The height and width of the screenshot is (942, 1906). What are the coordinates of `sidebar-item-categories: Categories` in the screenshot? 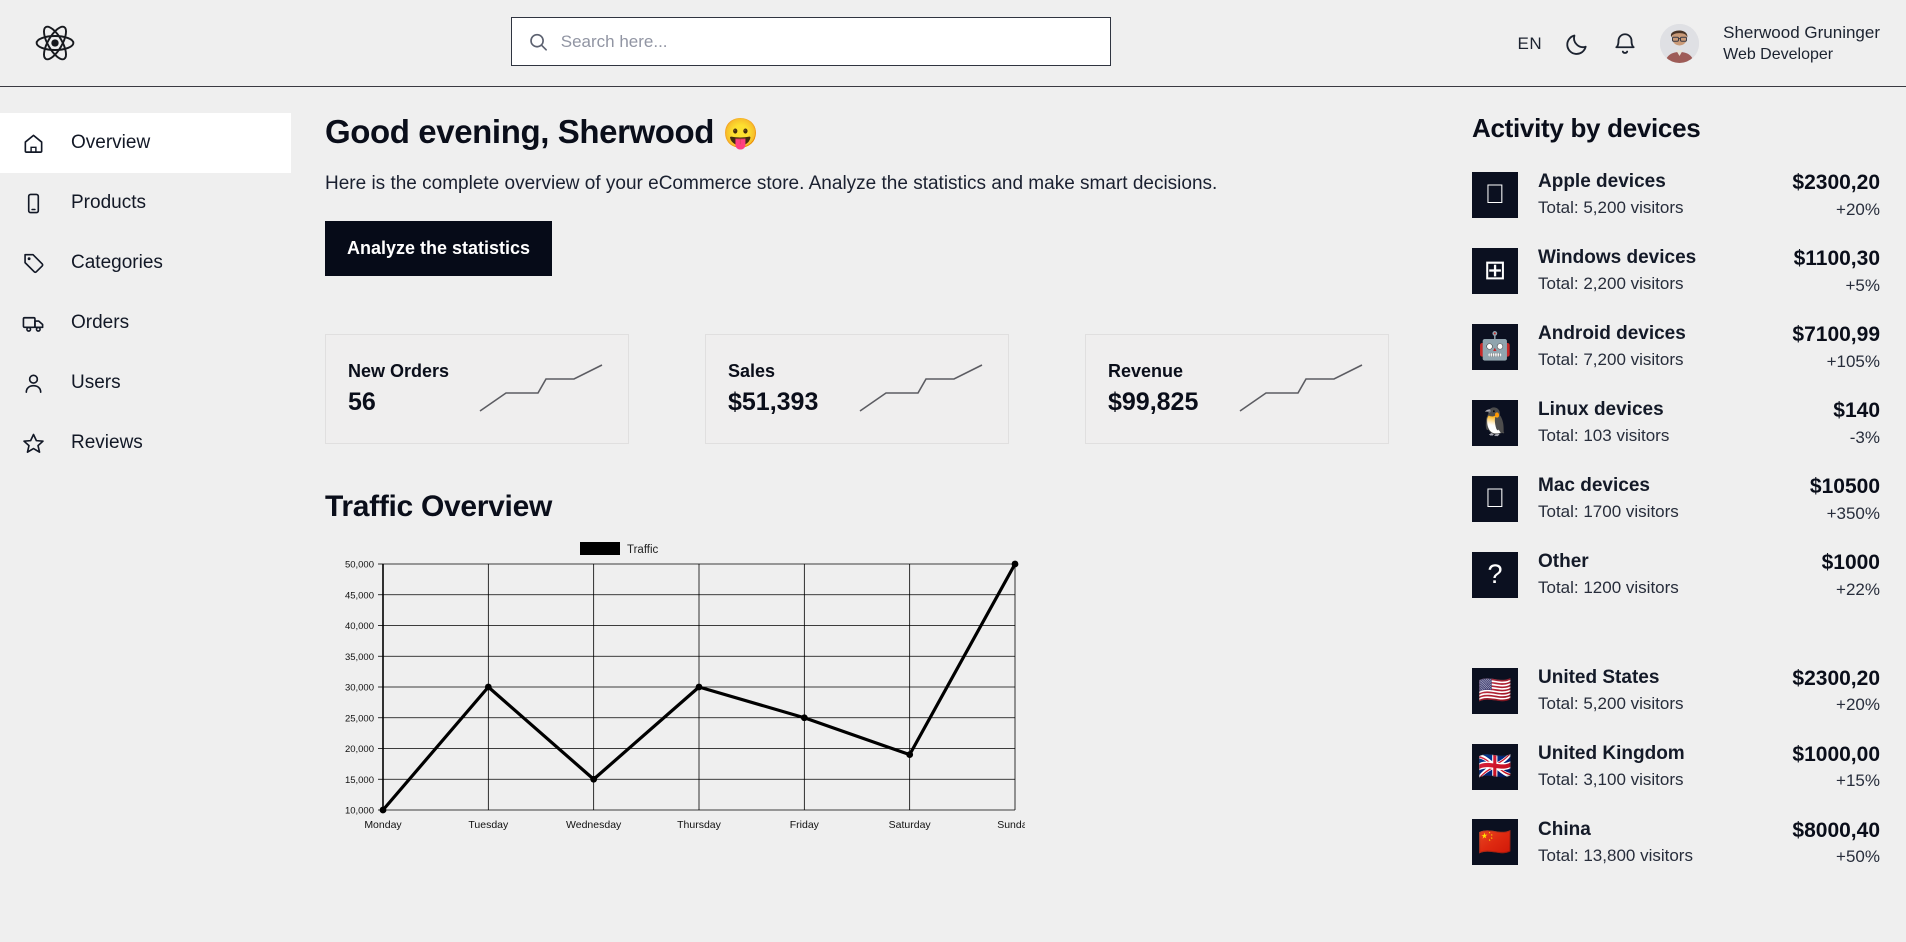 It's located at (145, 263).